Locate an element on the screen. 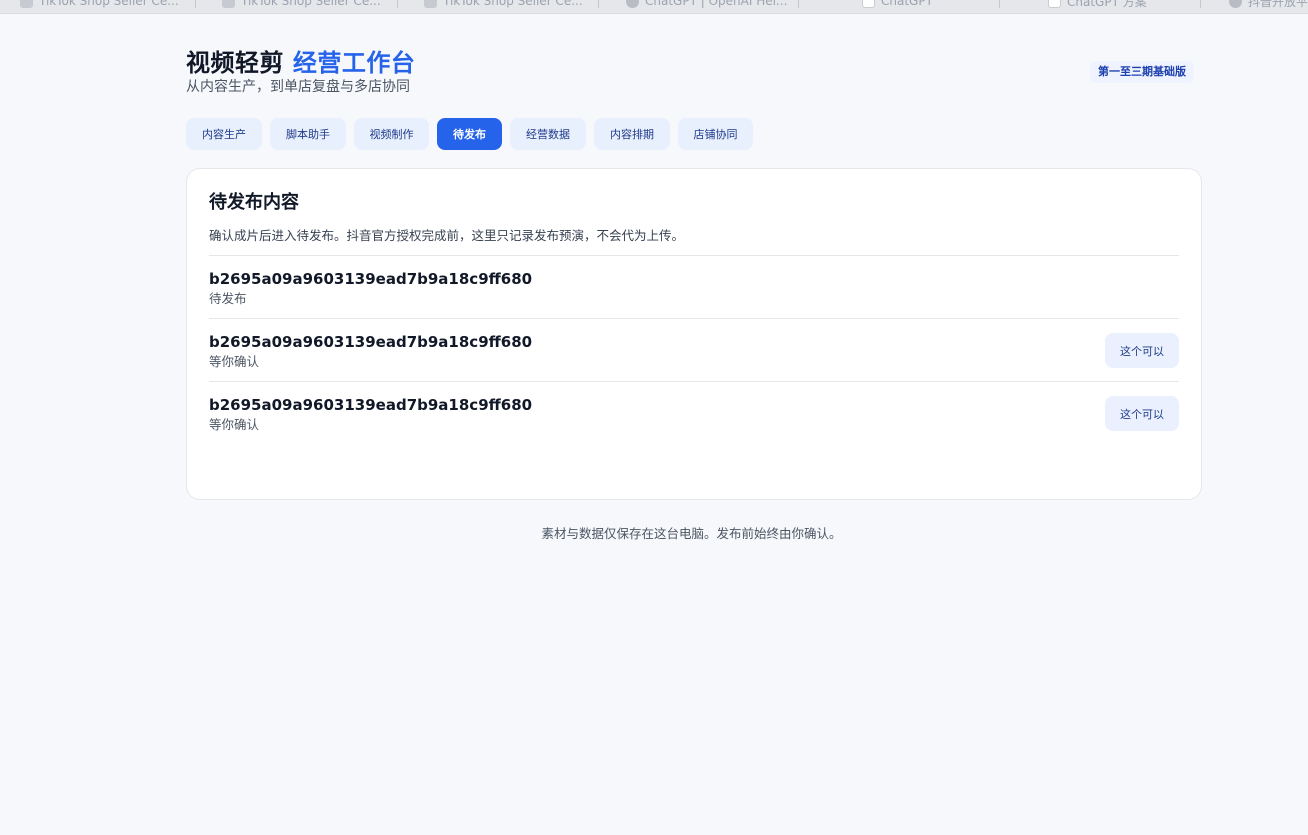 The width and height of the screenshot is (1308, 835). tab-video-production: 视频制作 is located at coordinates (391, 134).